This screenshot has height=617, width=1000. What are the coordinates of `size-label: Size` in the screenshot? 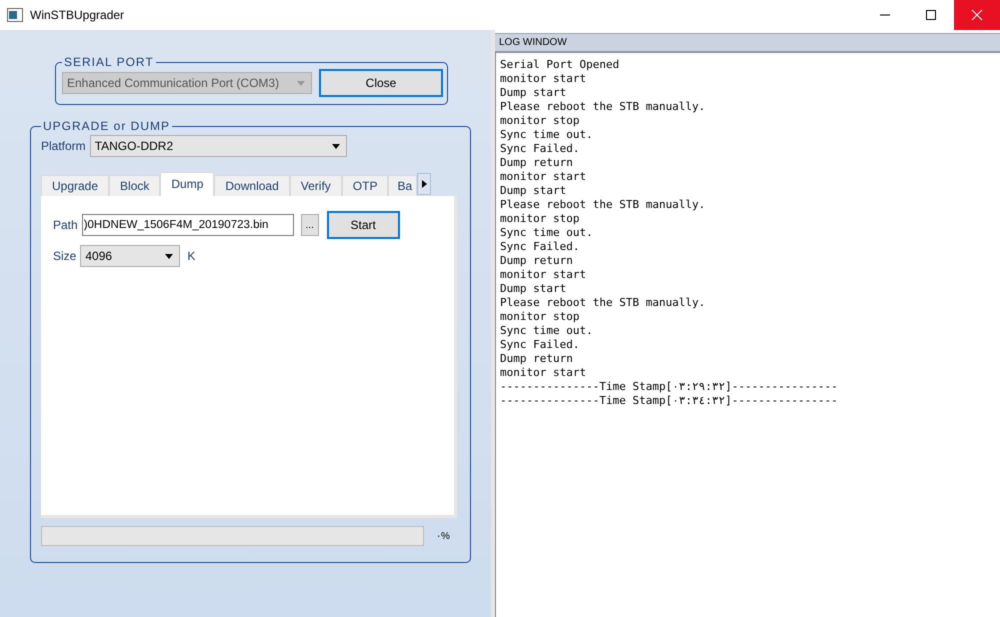 It's located at (64, 256).